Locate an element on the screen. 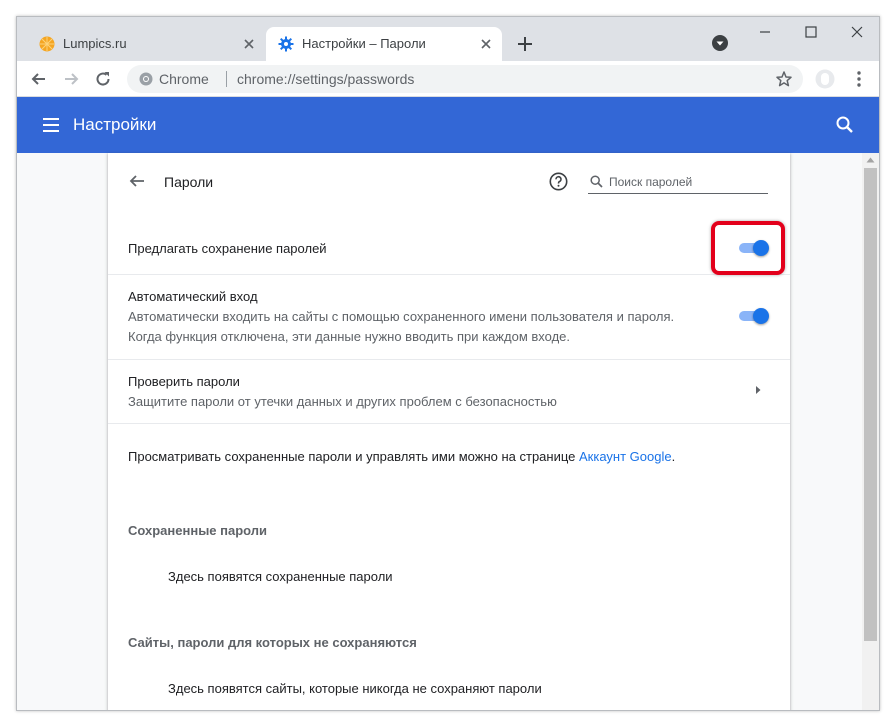  saved-passwords-empty: Здесь появятся сохраненные пароли is located at coordinates (280, 576).